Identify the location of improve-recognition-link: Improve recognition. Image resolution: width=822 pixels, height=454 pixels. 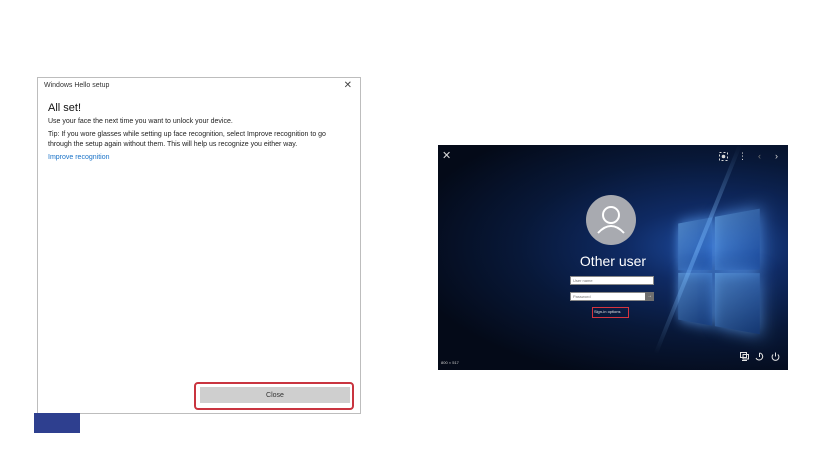
(78, 157).